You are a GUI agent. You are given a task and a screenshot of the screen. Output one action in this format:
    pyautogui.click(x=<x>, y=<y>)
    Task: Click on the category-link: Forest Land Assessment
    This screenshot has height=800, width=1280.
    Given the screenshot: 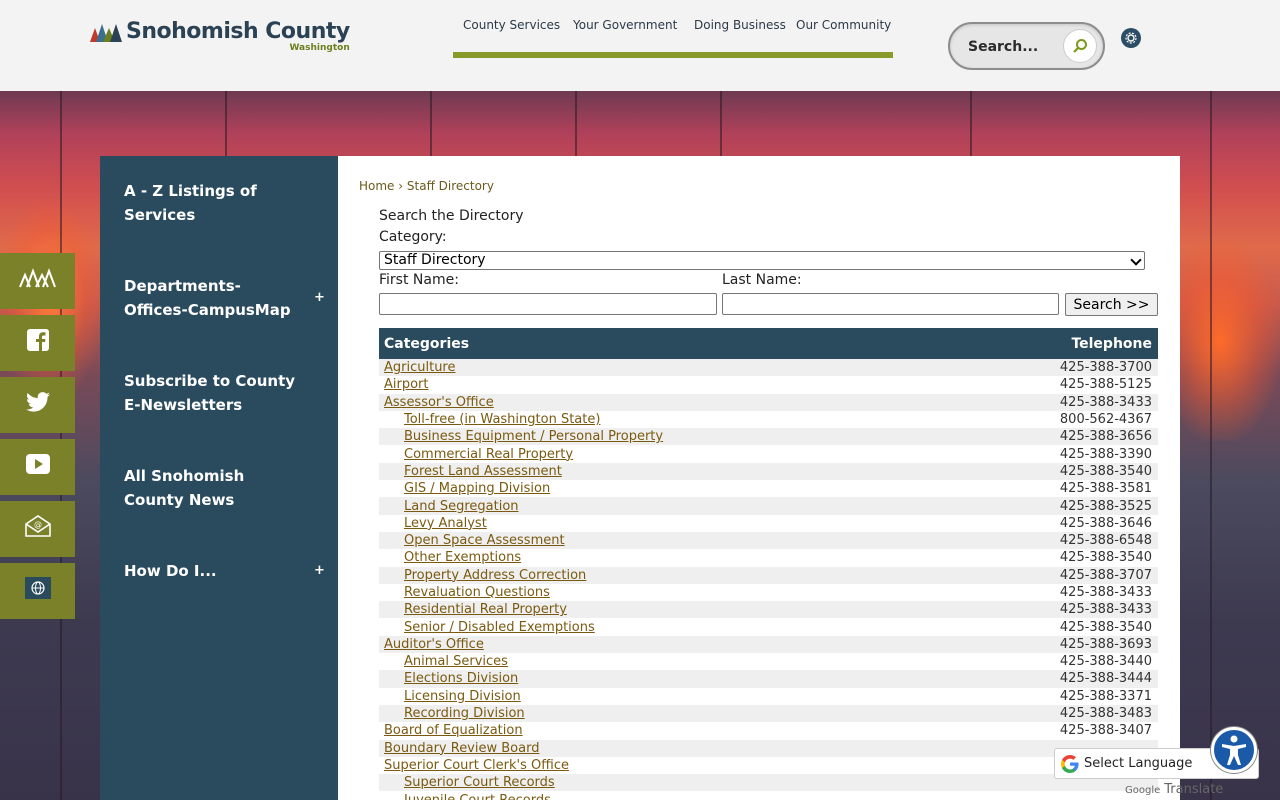 What is the action you would take?
    pyautogui.click(x=470, y=471)
    